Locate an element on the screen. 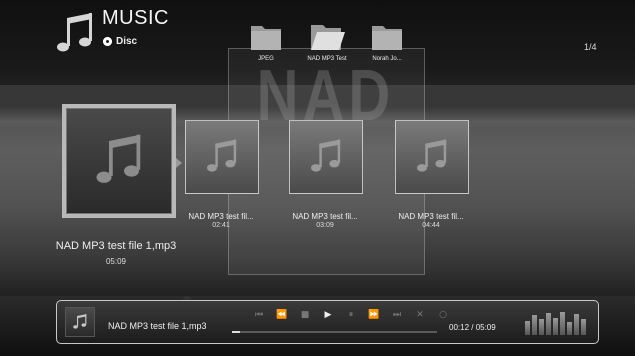 This screenshot has height=356, width=635. page-title: MUSIC is located at coordinates (135, 18).